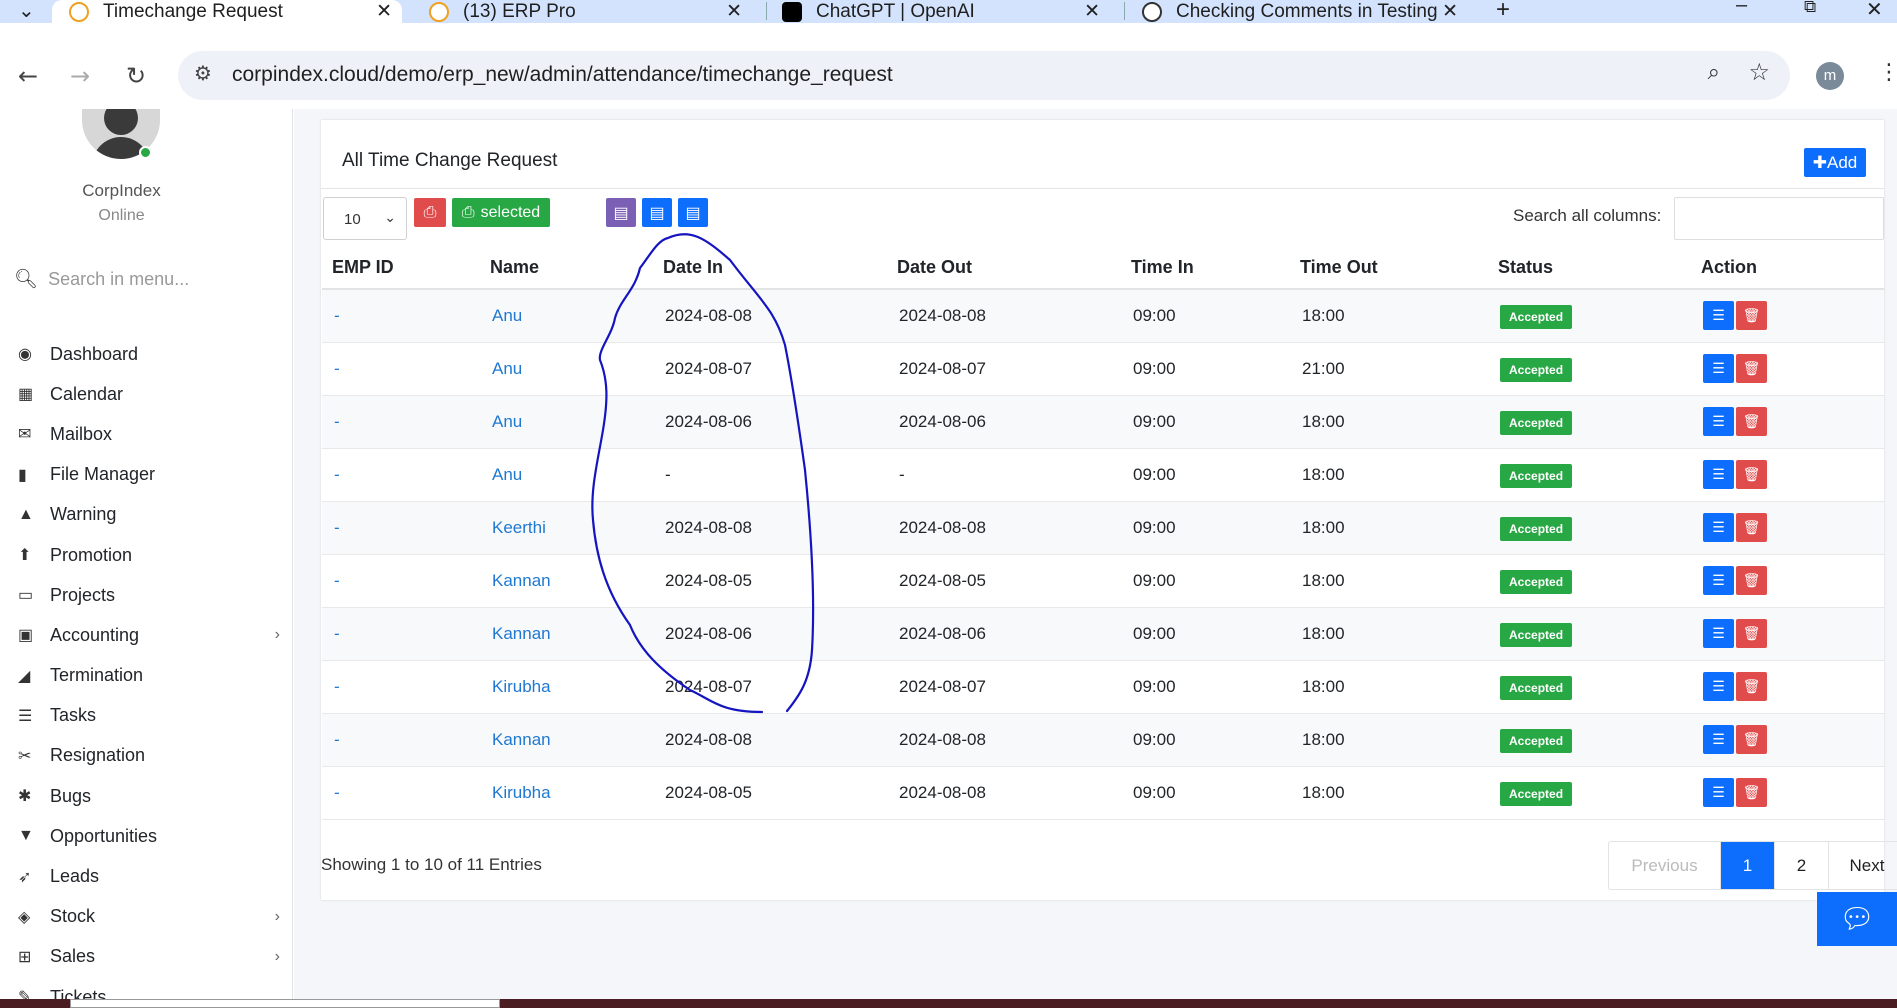 The height and width of the screenshot is (1008, 1897). I want to click on sidebar-item-resignation: ✂ Resignation, so click(153, 756).